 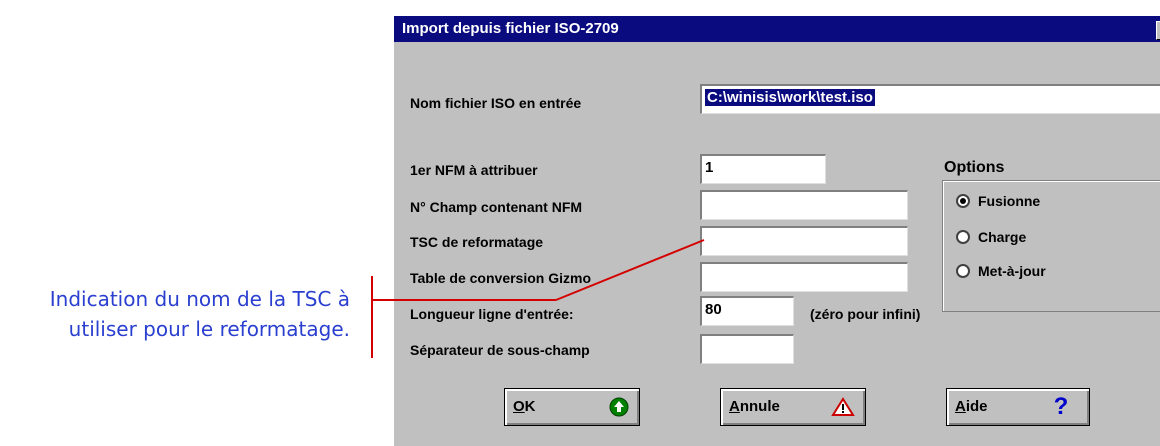 What do you see at coordinates (492, 314) in the screenshot?
I see `line-length-label: Longueur ligne d'entrée:` at bounding box center [492, 314].